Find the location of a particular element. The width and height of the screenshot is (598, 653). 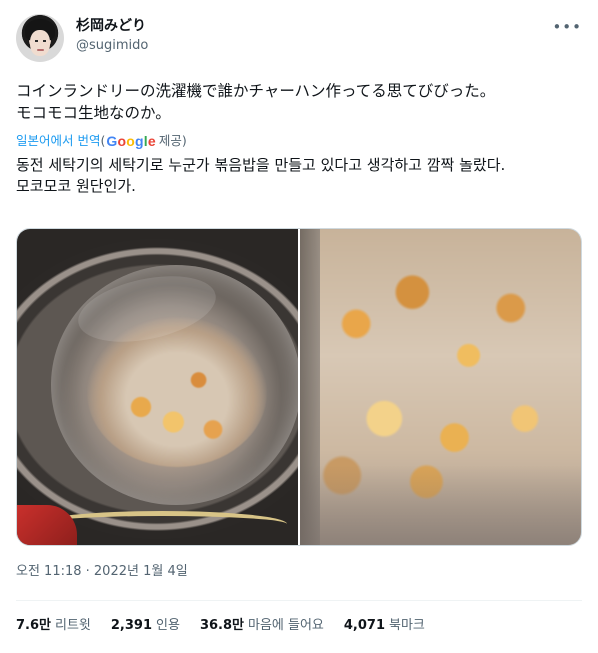

tweet-timestamp: 오전 11:18 · 2022년 1월 4일 is located at coordinates (102, 572).